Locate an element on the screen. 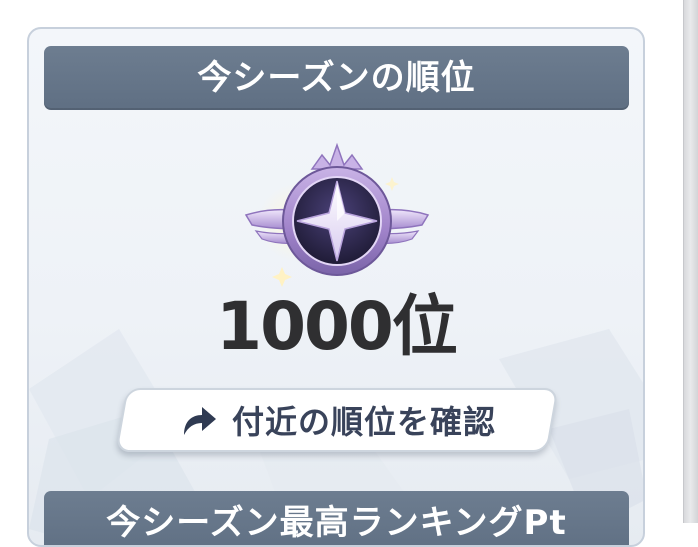  view-nearby-ranks-button: 付近の順位を確認 is located at coordinates (337, 420).